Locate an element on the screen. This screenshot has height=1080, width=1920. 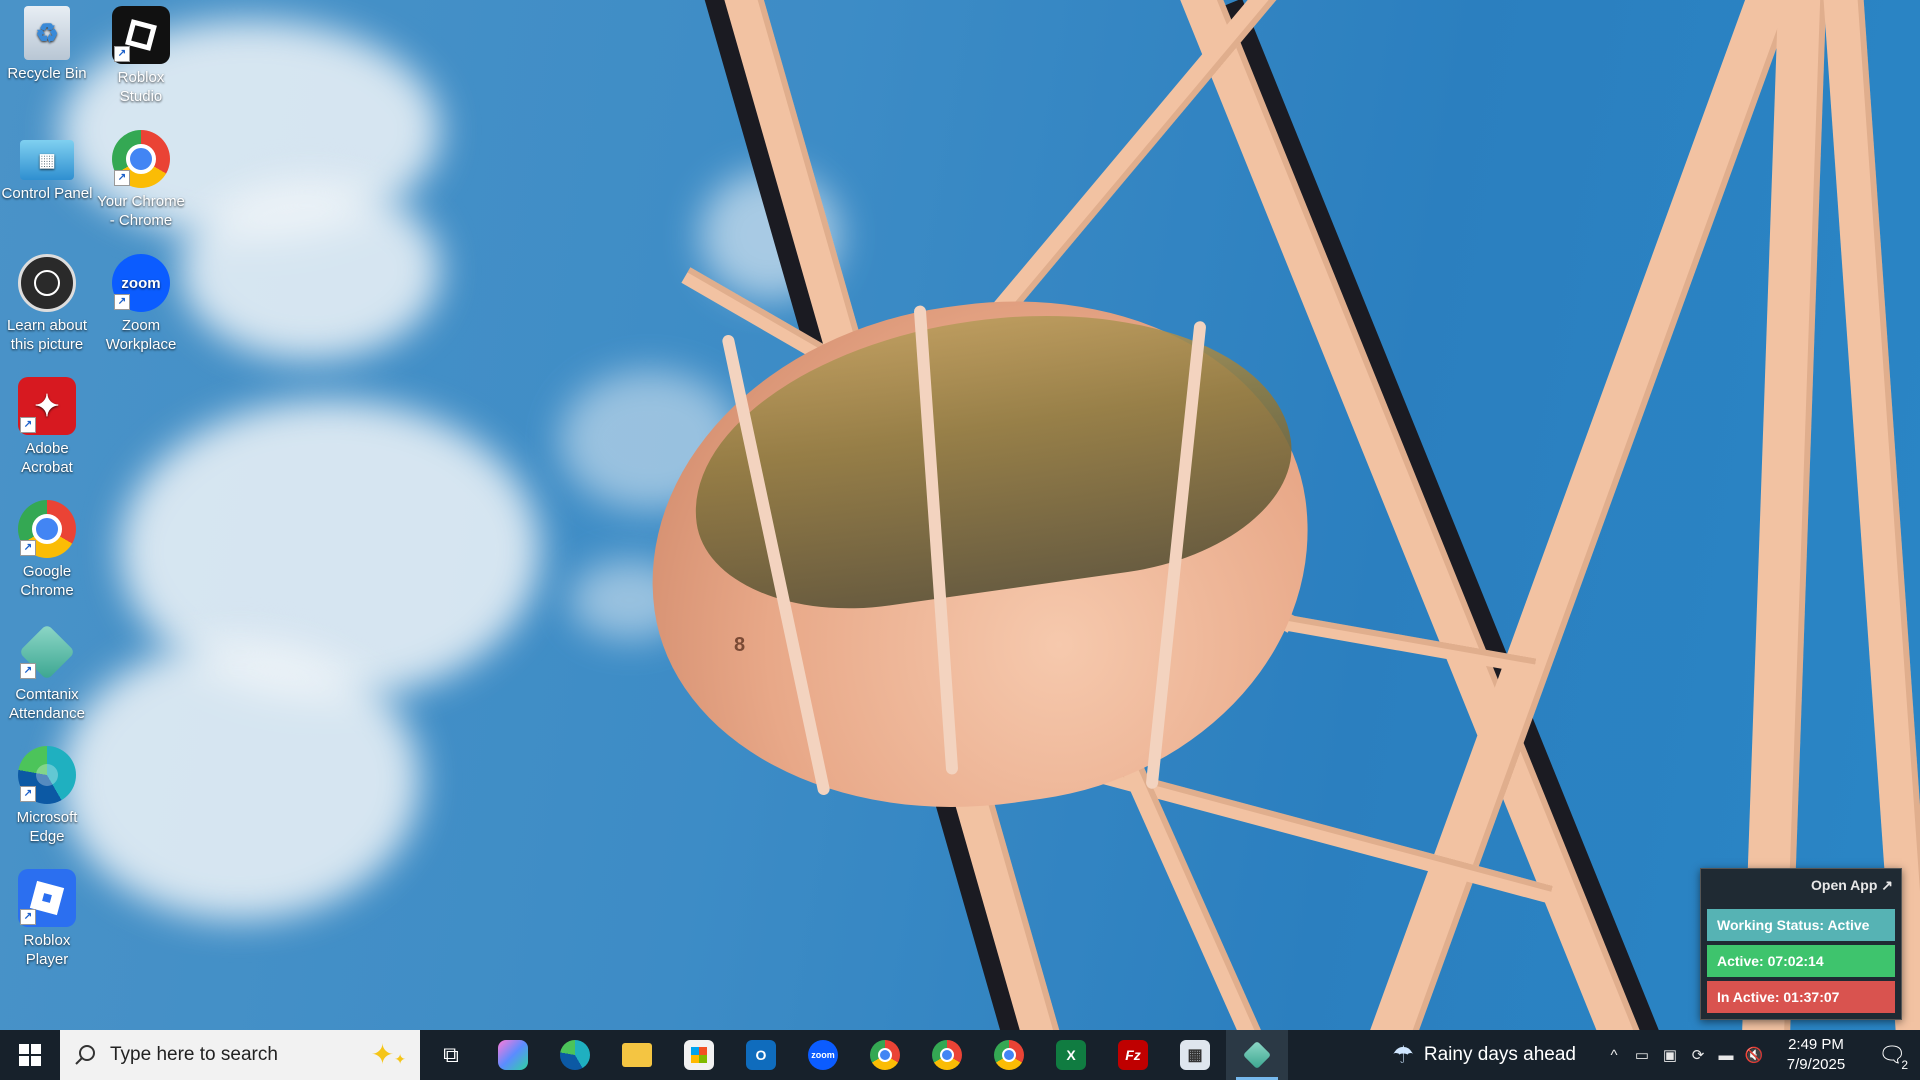
desktop-icon-label: Adobe Acrobat is located at coordinates (47, 458).